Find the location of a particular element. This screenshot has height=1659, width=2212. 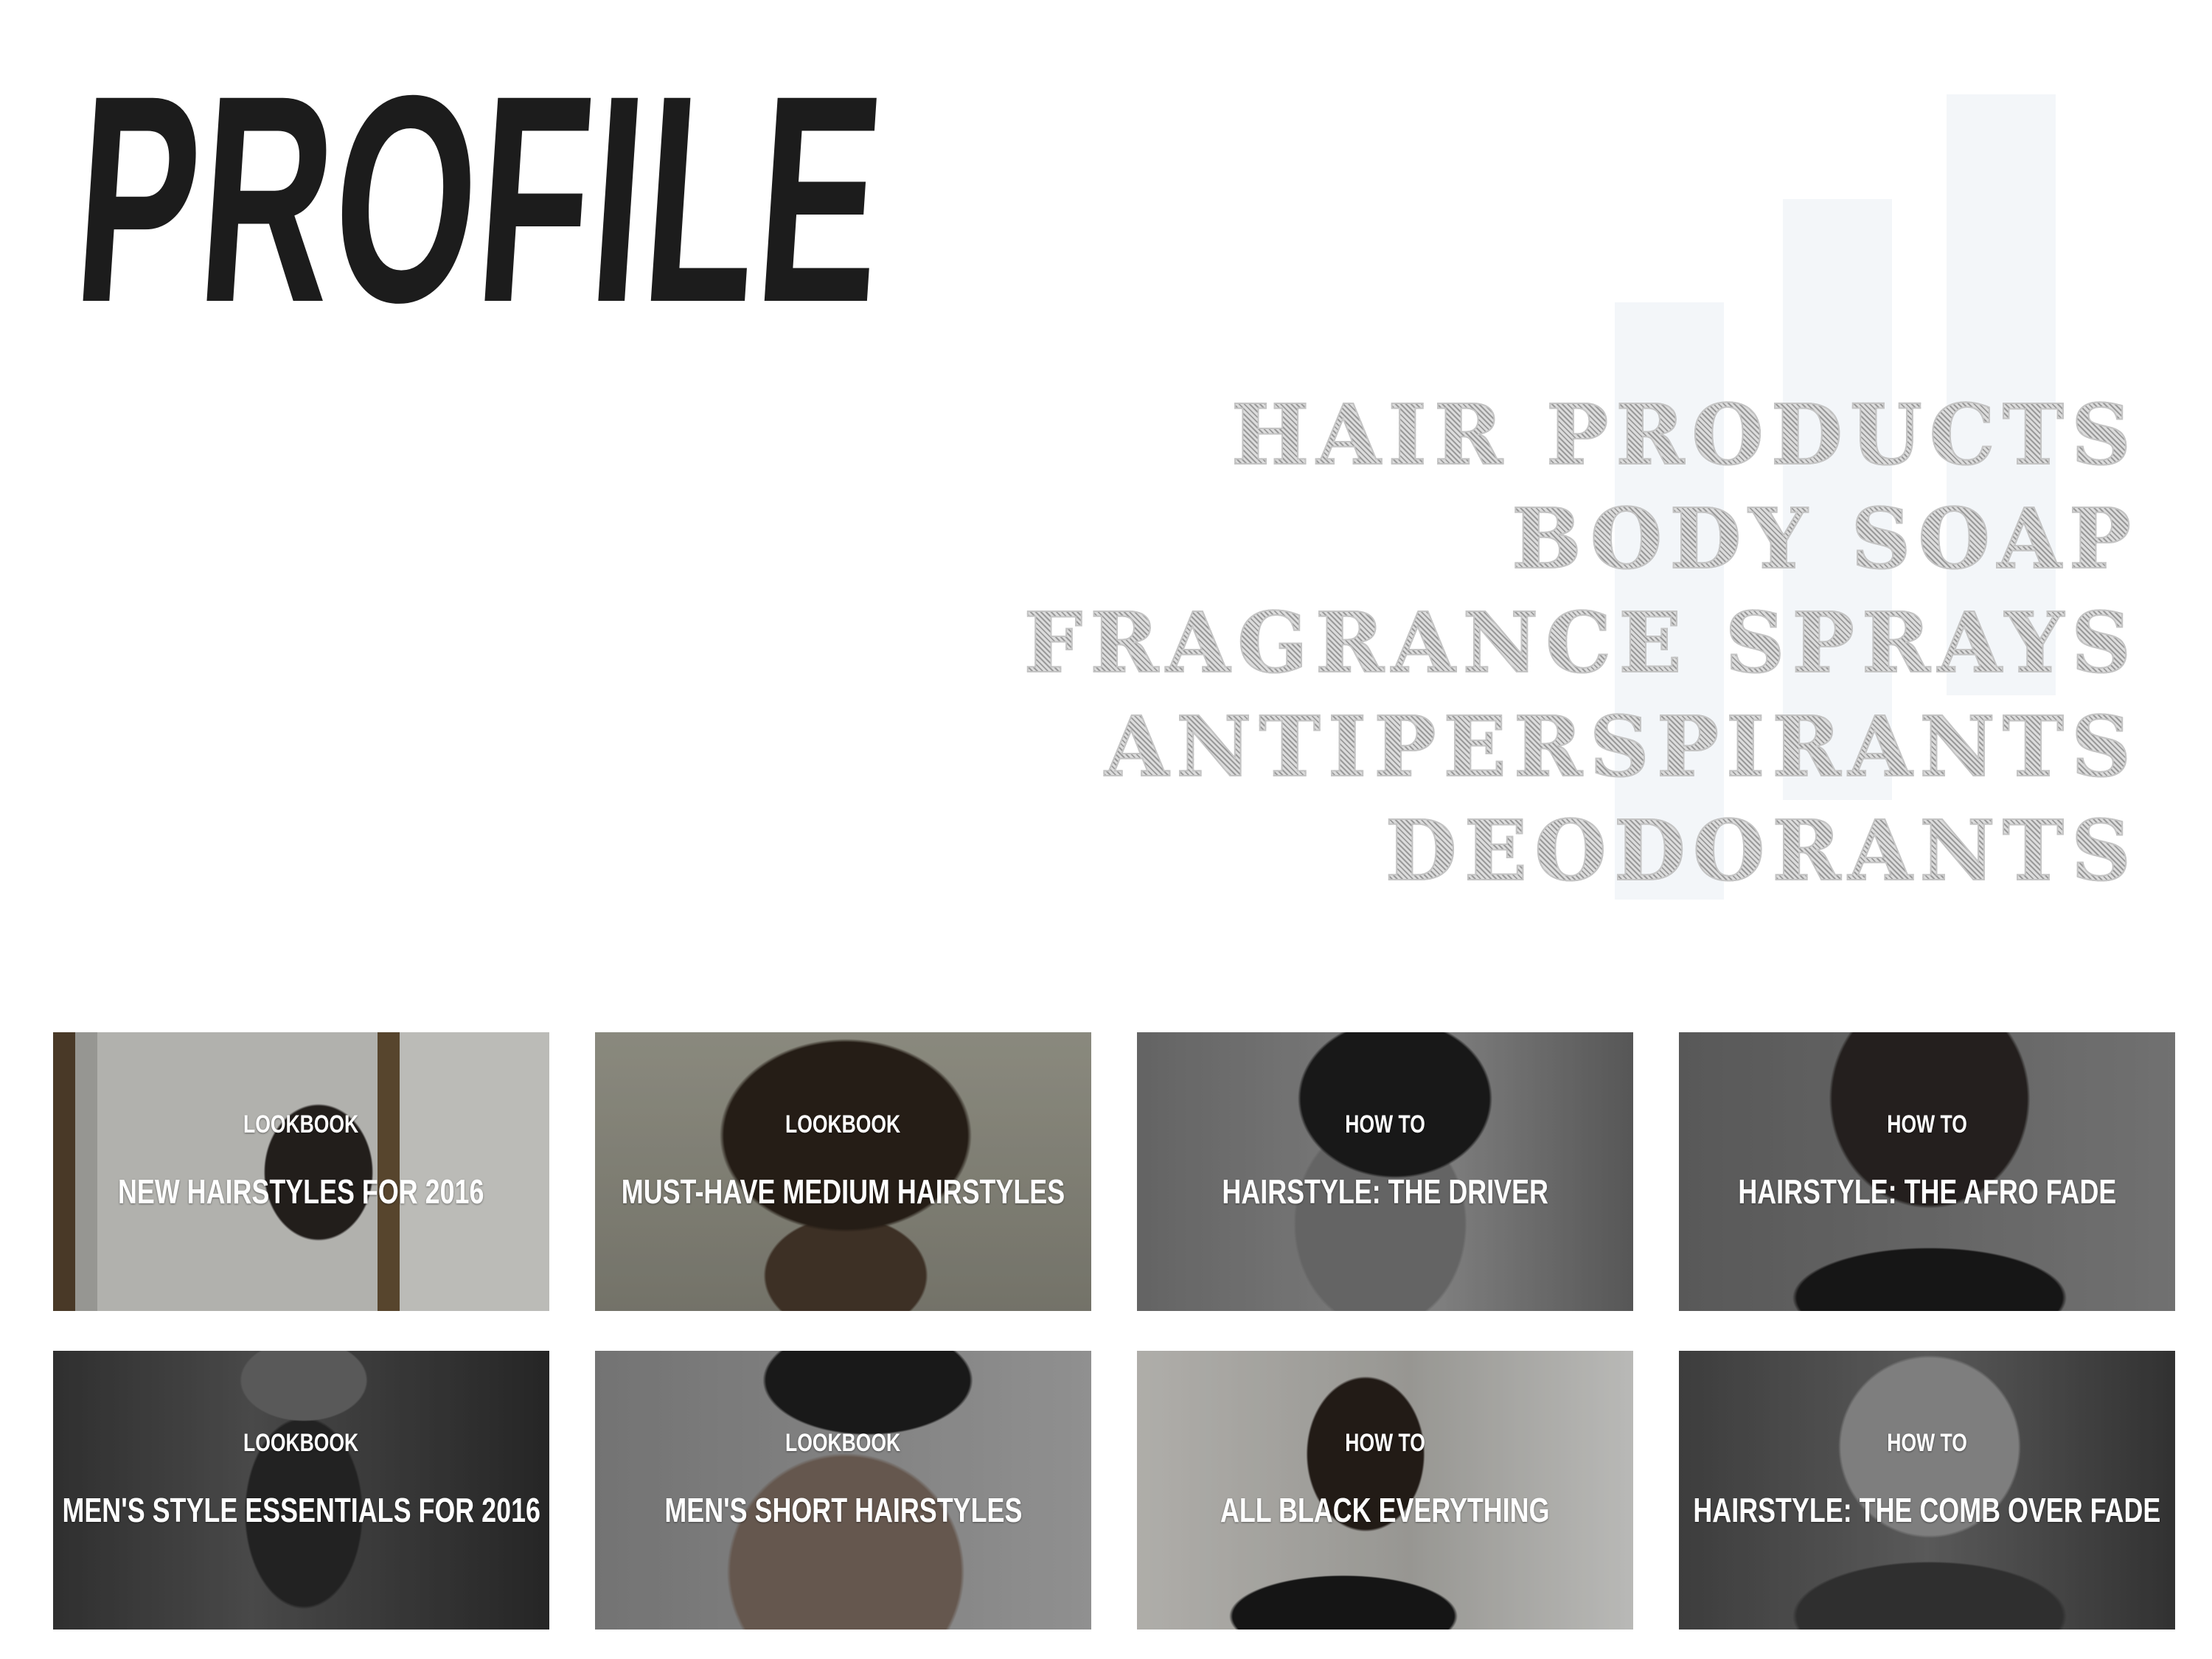

card-title: HAIRSTYLE: THE COMB OVER FADE is located at coordinates (1927, 1509).